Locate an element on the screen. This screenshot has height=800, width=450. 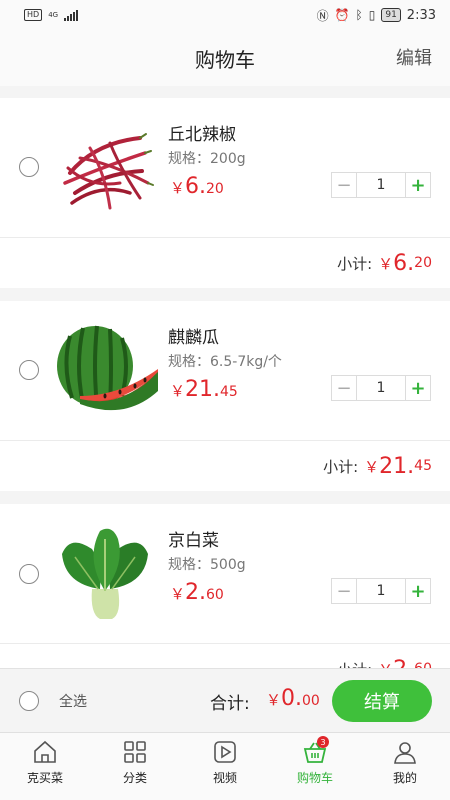
clock: 2:33 is located at coordinates (421, 15).